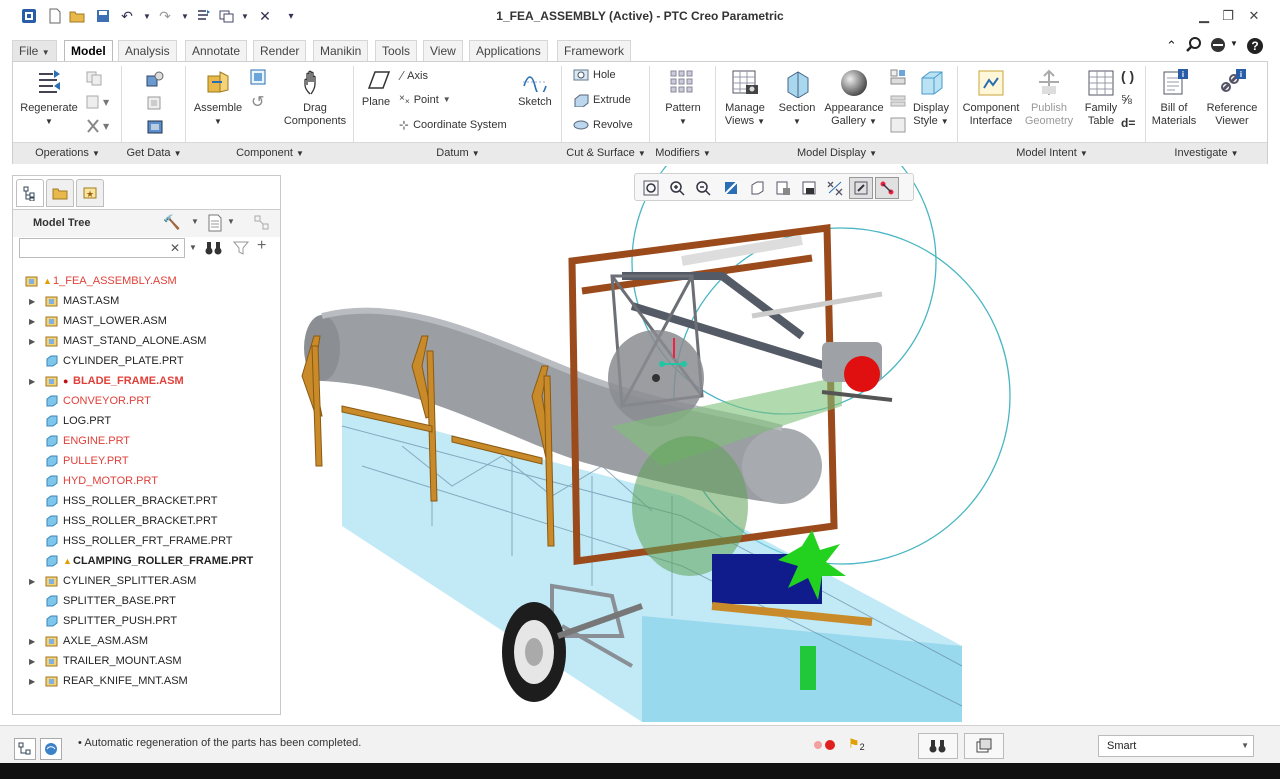 Image resolution: width=1280 pixels, height=779 pixels. What do you see at coordinates (898, 102) in the screenshot?
I see `layers-small-icon` at bounding box center [898, 102].